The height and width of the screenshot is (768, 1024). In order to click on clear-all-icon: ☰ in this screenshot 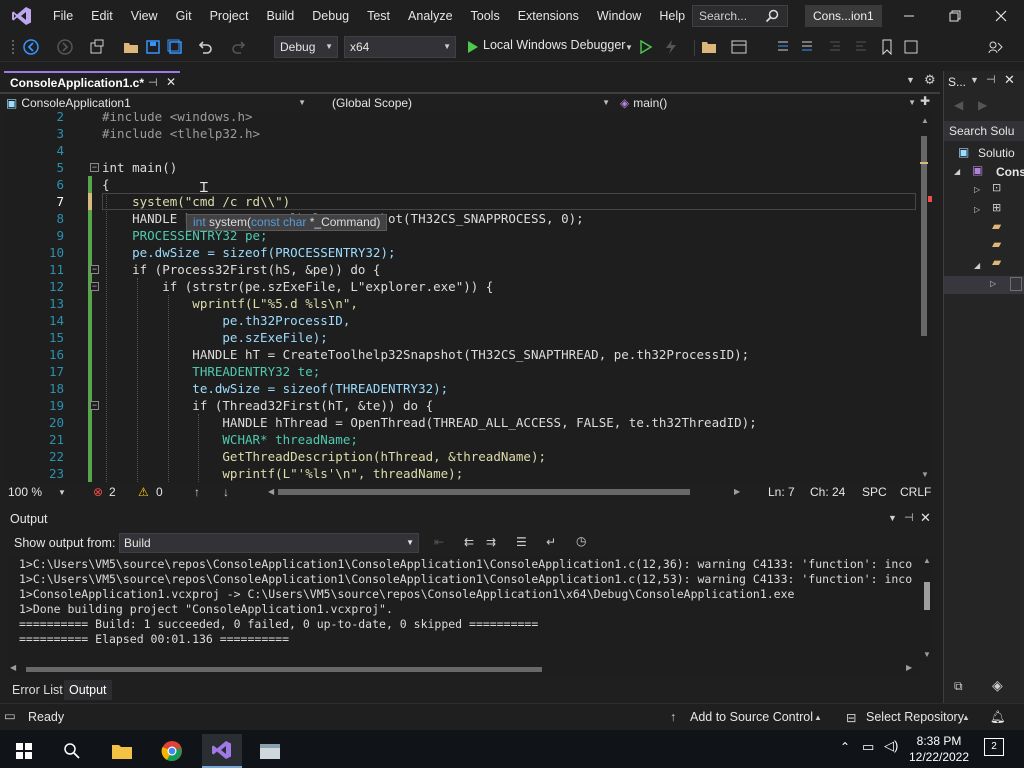, I will do `click(521, 542)`.